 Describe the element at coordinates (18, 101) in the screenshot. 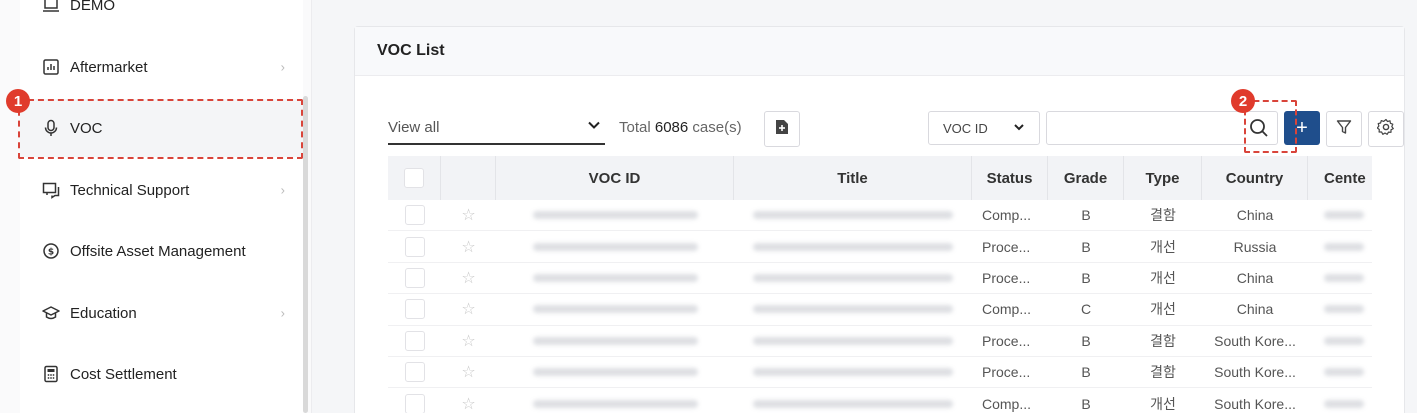

I see `step-marker-1: 1` at that location.